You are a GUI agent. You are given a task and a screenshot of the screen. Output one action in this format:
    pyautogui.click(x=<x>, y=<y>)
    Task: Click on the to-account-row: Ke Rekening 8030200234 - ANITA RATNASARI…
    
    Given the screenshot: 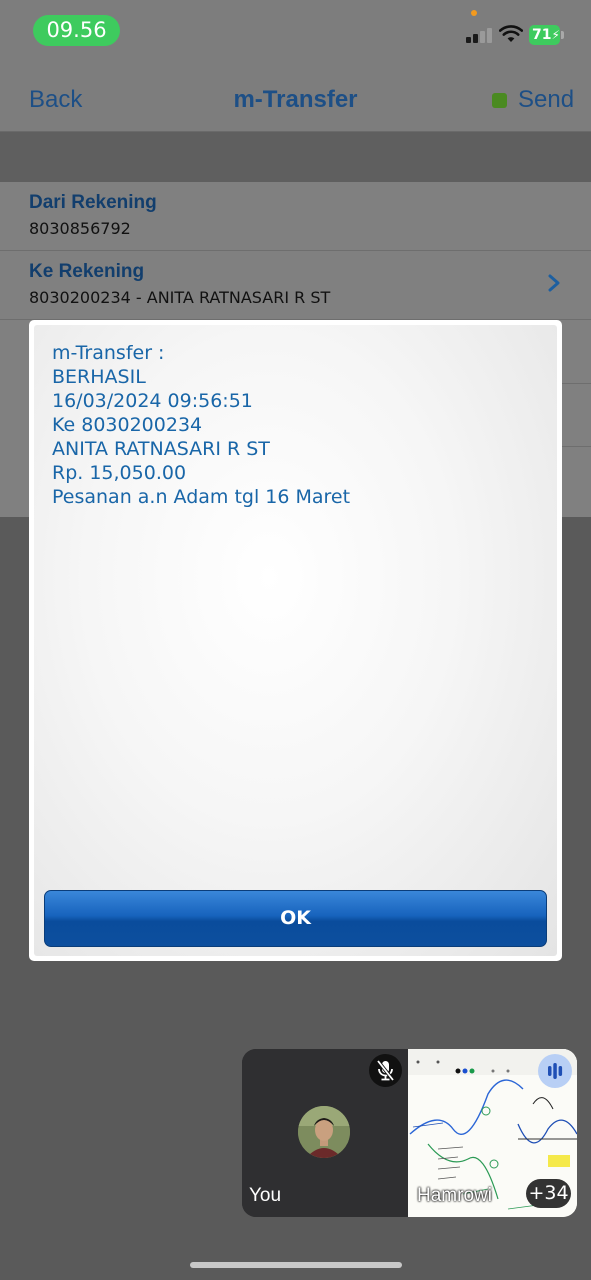 What is the action you would take?
    pyautogui.click(x=295, y=285)
    